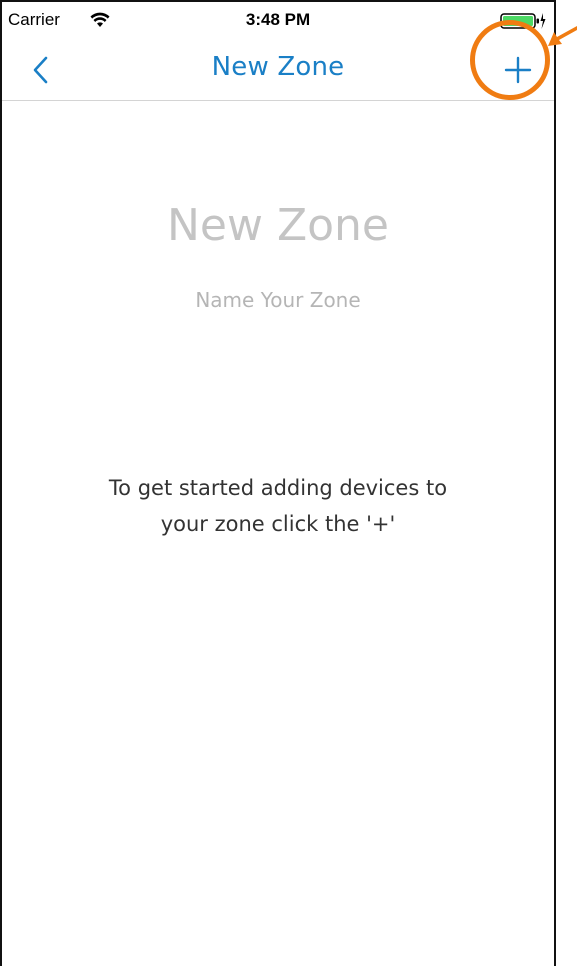 The image size is (577, 966). What do you see at coordinates (510, 60) in the screenshot?
I see `highlight-circle-annotation` at bounding box center [510, 60].